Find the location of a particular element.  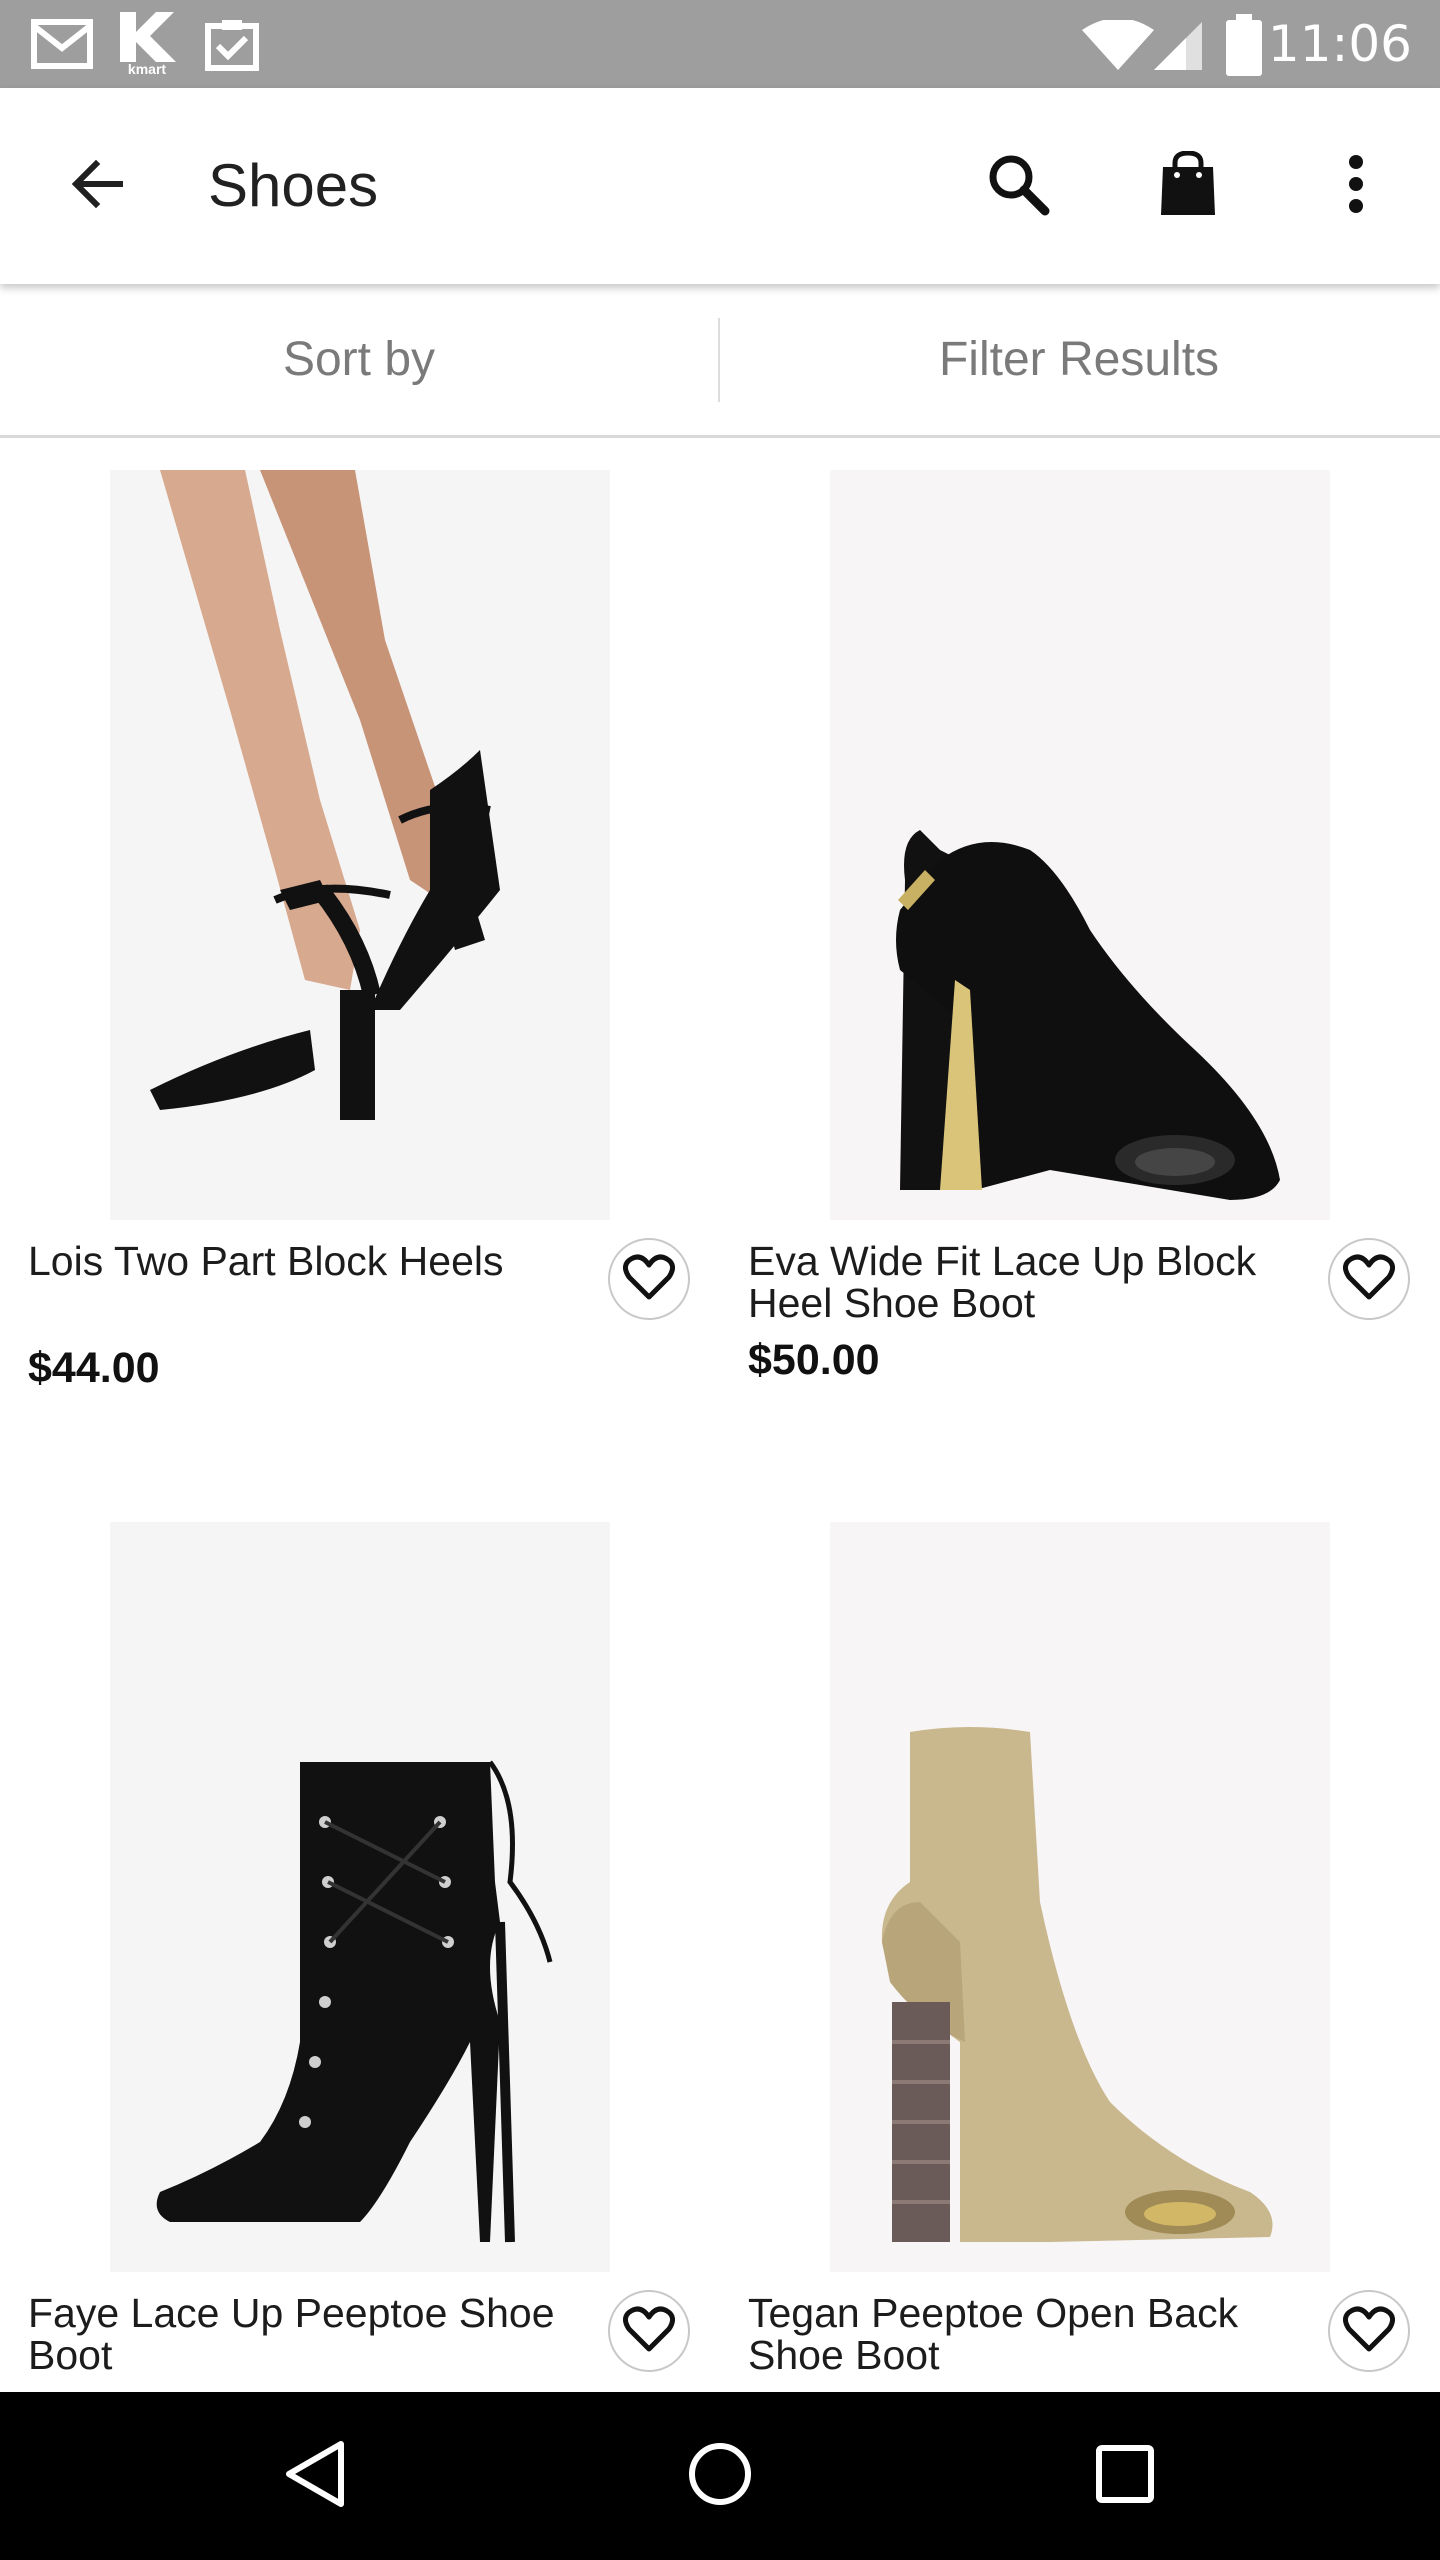

product-name: Lois Two Part Block Heels is located at coordinates (308, 1261).